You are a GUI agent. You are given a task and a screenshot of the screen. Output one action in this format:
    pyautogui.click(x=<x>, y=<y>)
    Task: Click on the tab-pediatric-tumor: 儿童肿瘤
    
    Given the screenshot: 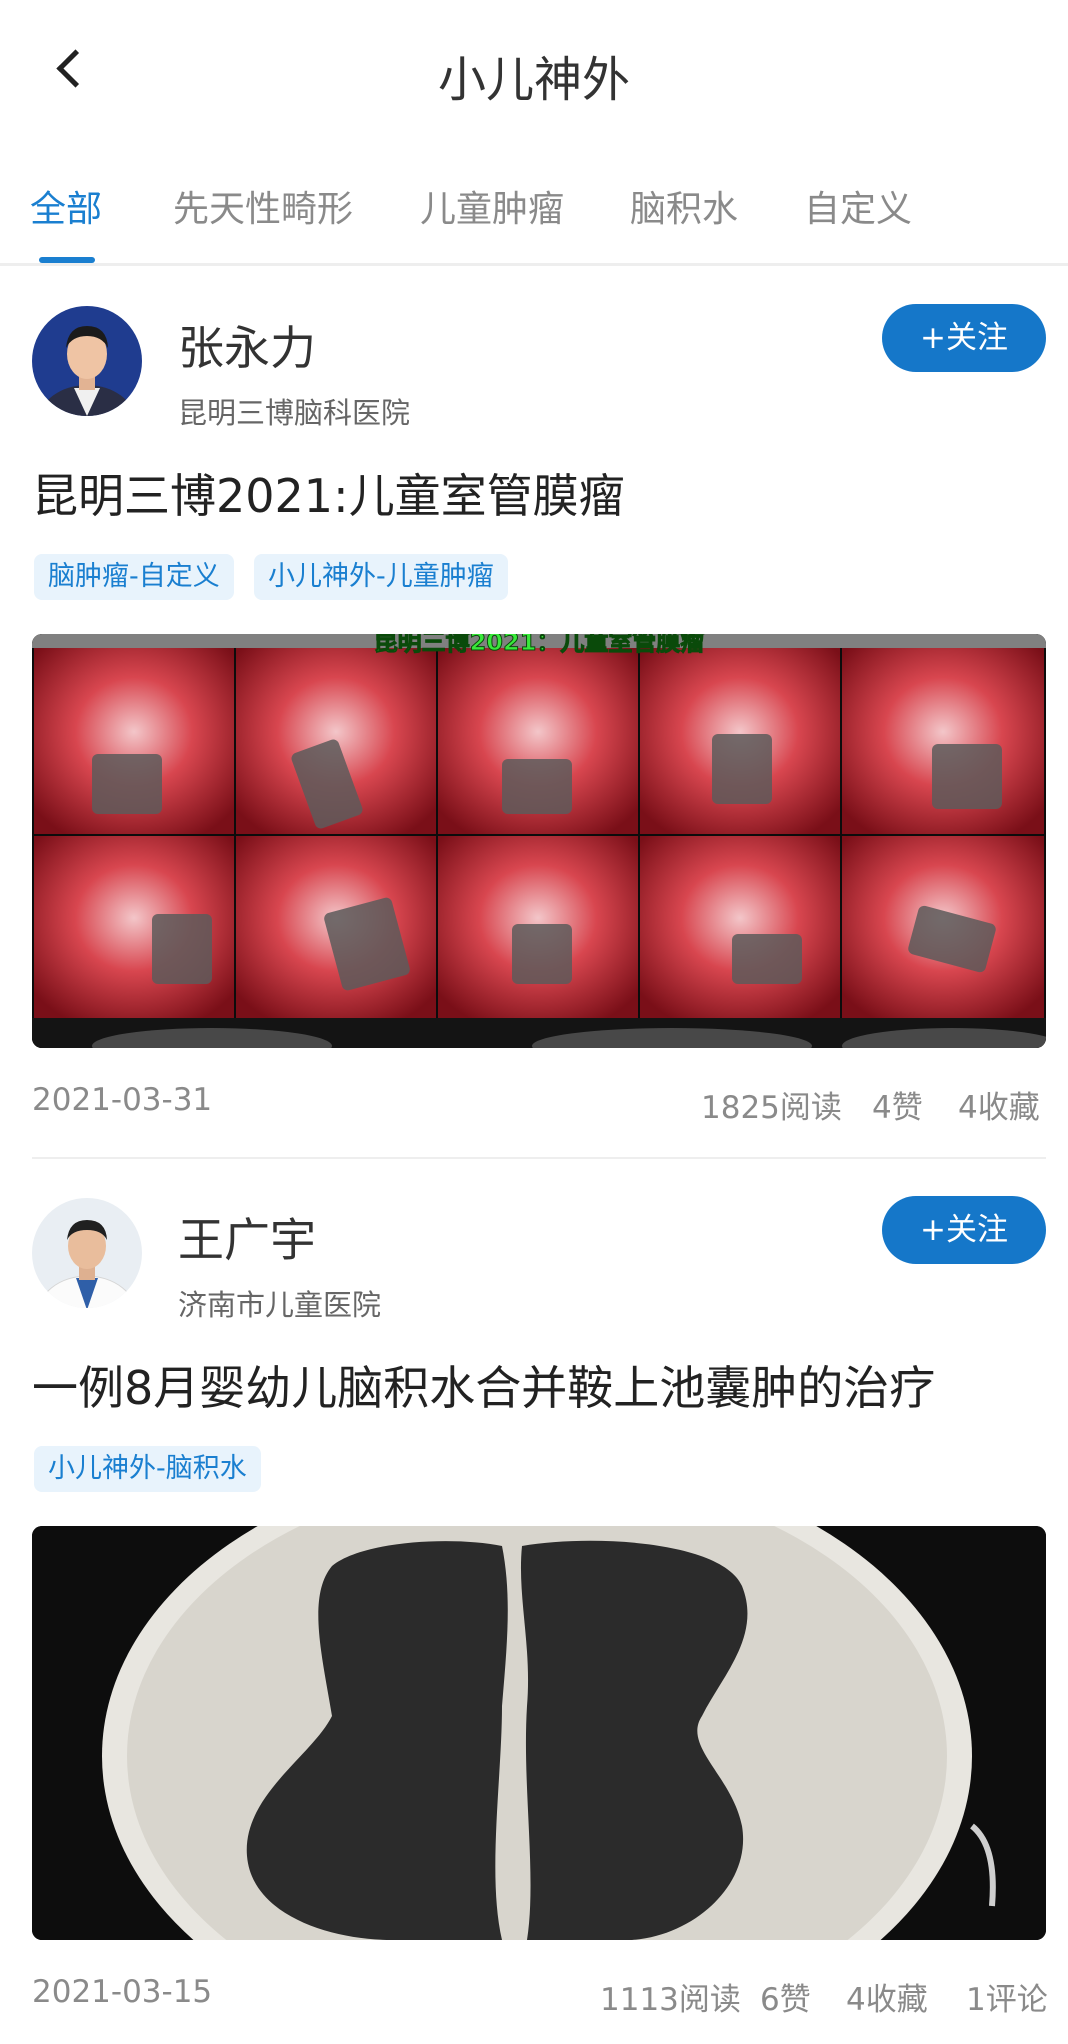 What is the action you would take?
    pyautogui.click(x=492, y=206)
    